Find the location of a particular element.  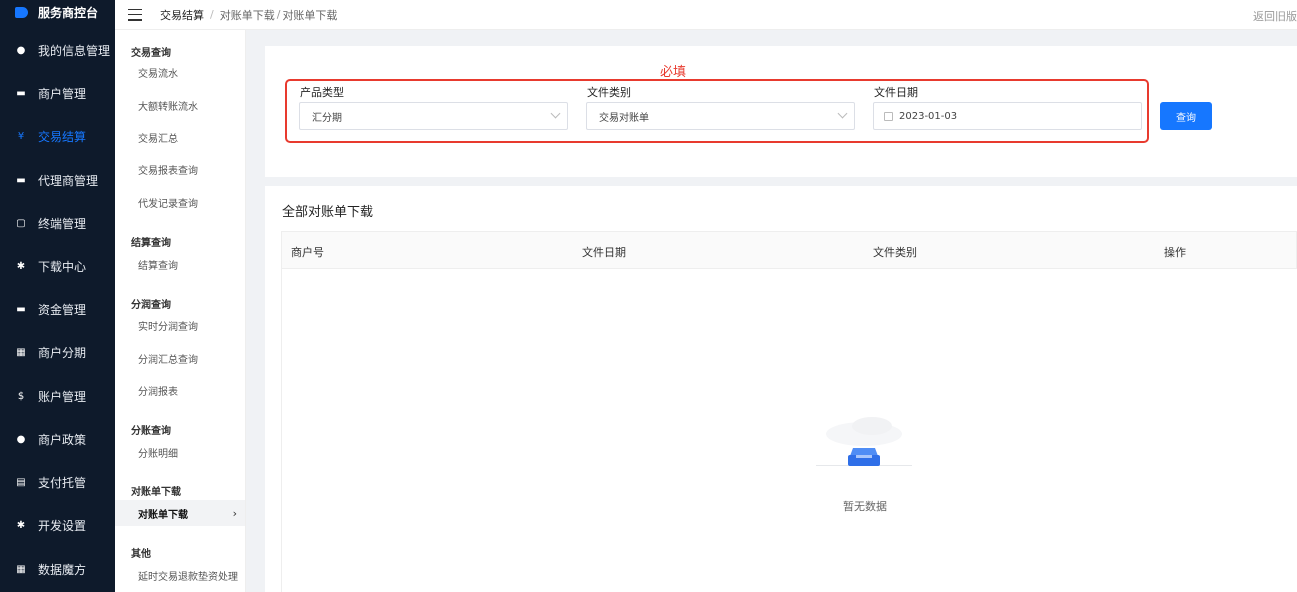

submenu-item-label: 分润报表 is located at coordinates (158, 392).